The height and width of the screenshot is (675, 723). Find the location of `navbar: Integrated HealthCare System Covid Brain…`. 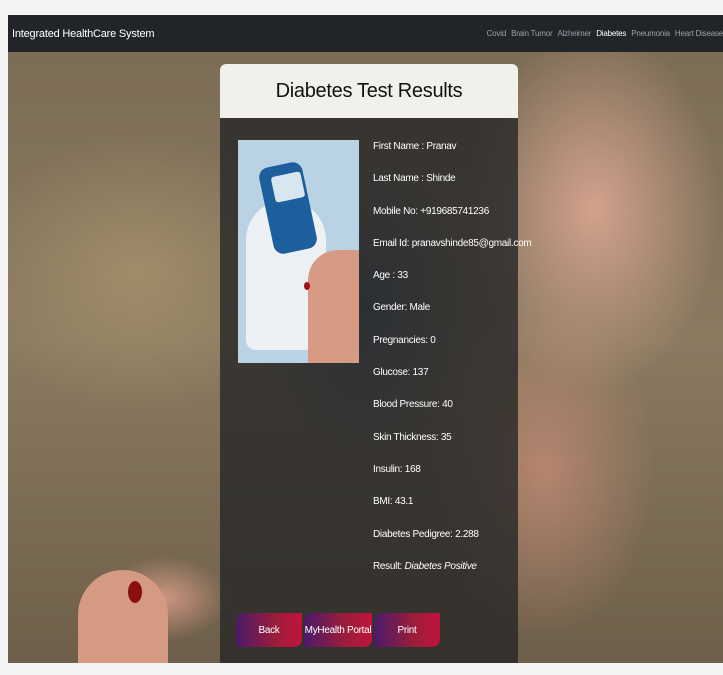

navbar: Integrated HealthCare System Covid Brain… is located at coordinates (365, 33).